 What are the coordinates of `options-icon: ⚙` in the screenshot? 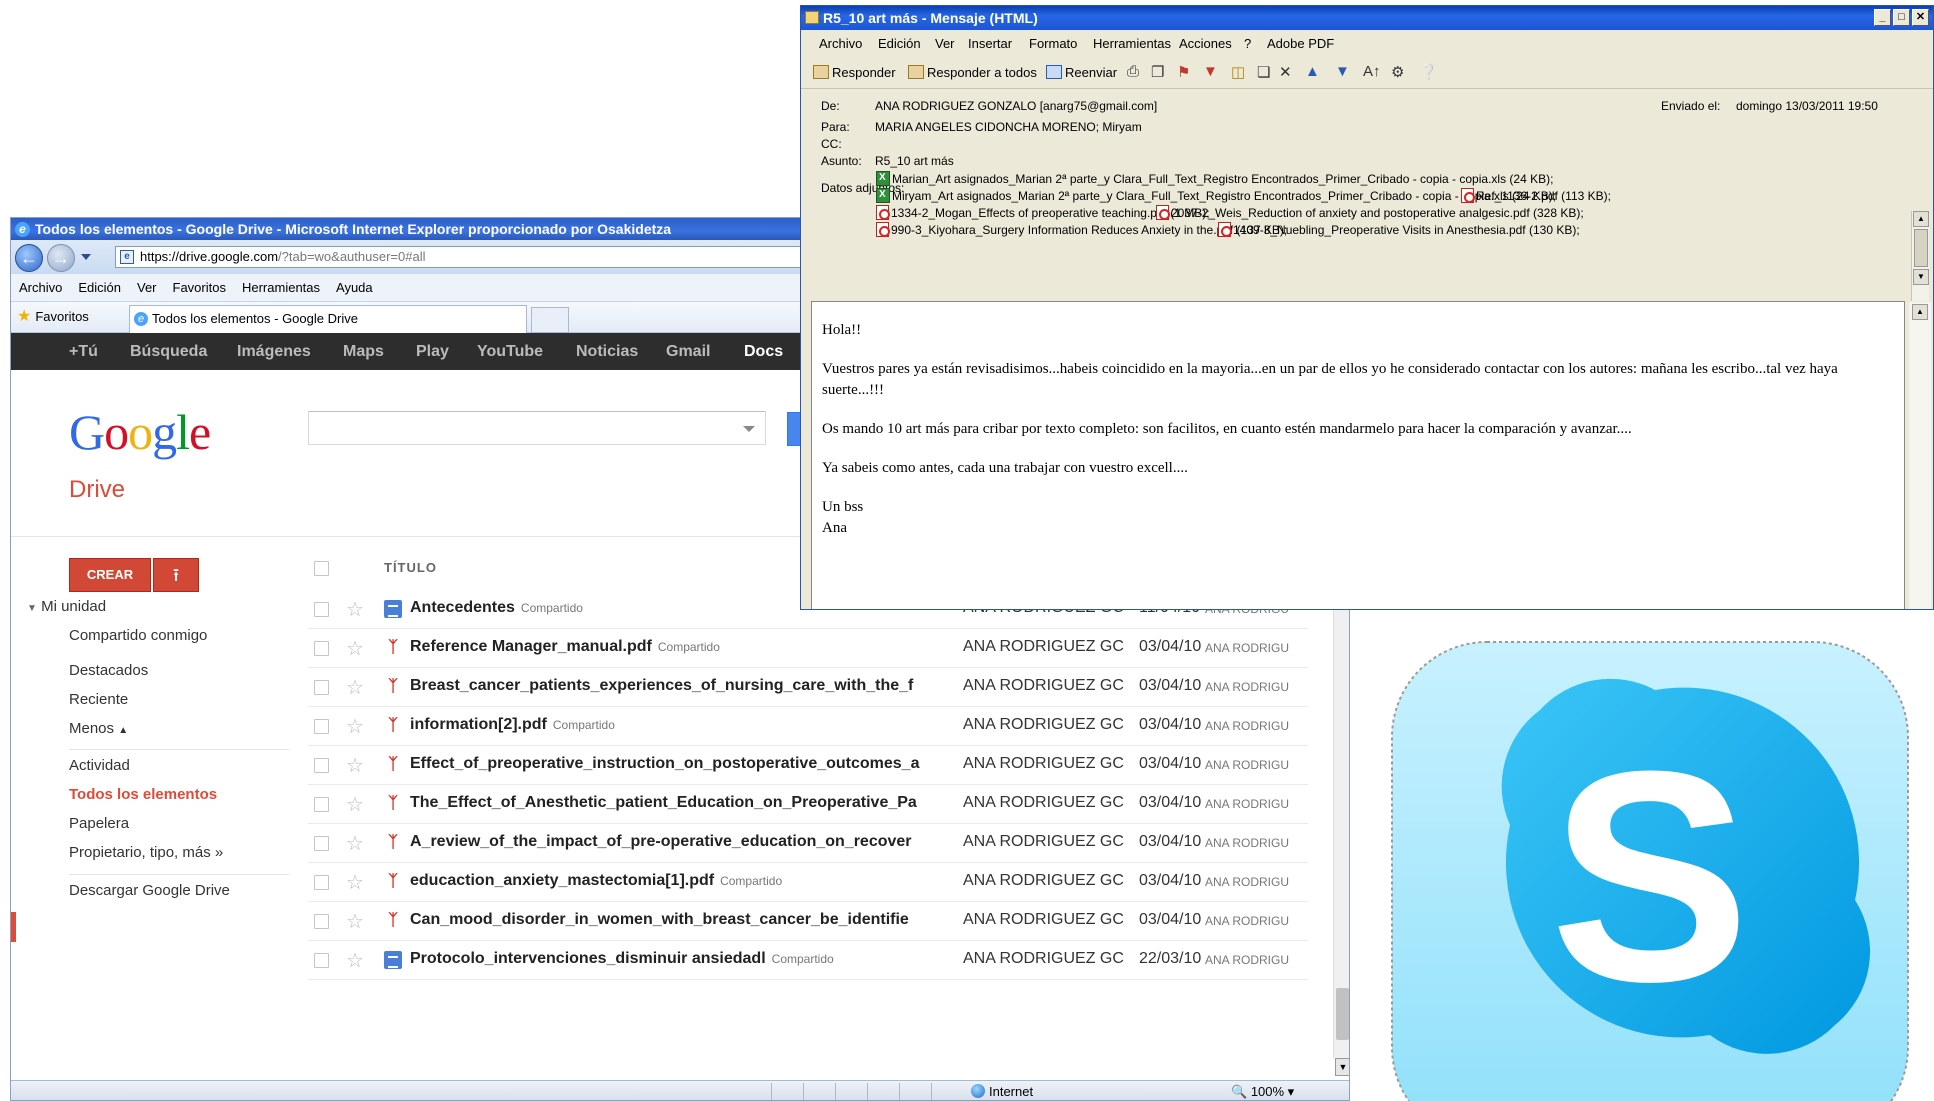 It's located at (1397, 72).